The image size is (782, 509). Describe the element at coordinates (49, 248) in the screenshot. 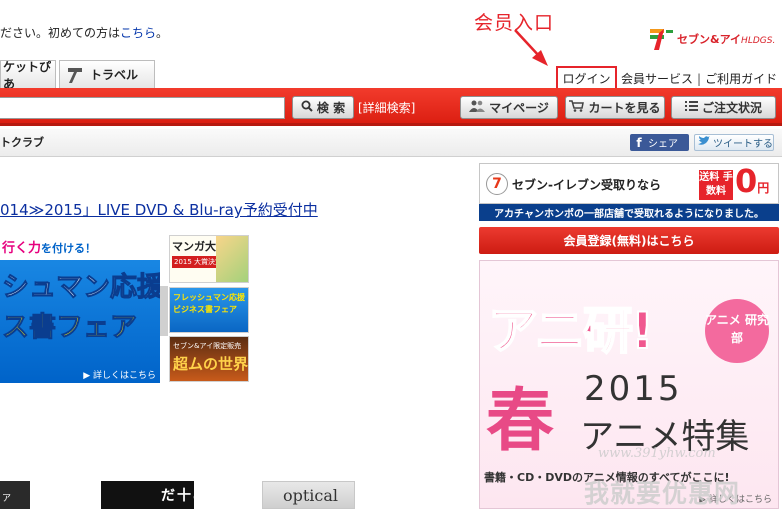

I see `banner-tagline: 行く力を付ける！` at that location.